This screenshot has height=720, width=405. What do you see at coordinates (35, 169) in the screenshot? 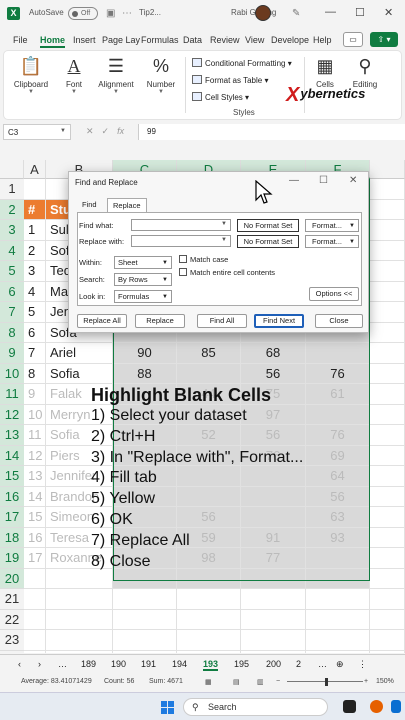
I see `column-header-a: A` at bounding box center [35, 169].